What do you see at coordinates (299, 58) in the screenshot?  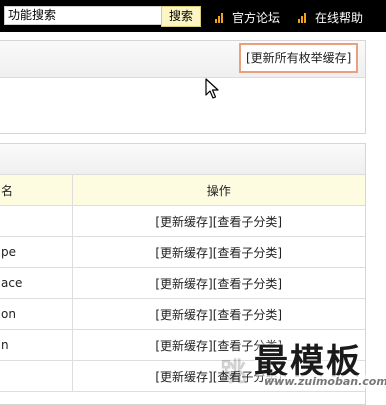 I see `refresh-all-enum-cache-button: [更新所有枚举缓存]` at bounding box center [299, 58].